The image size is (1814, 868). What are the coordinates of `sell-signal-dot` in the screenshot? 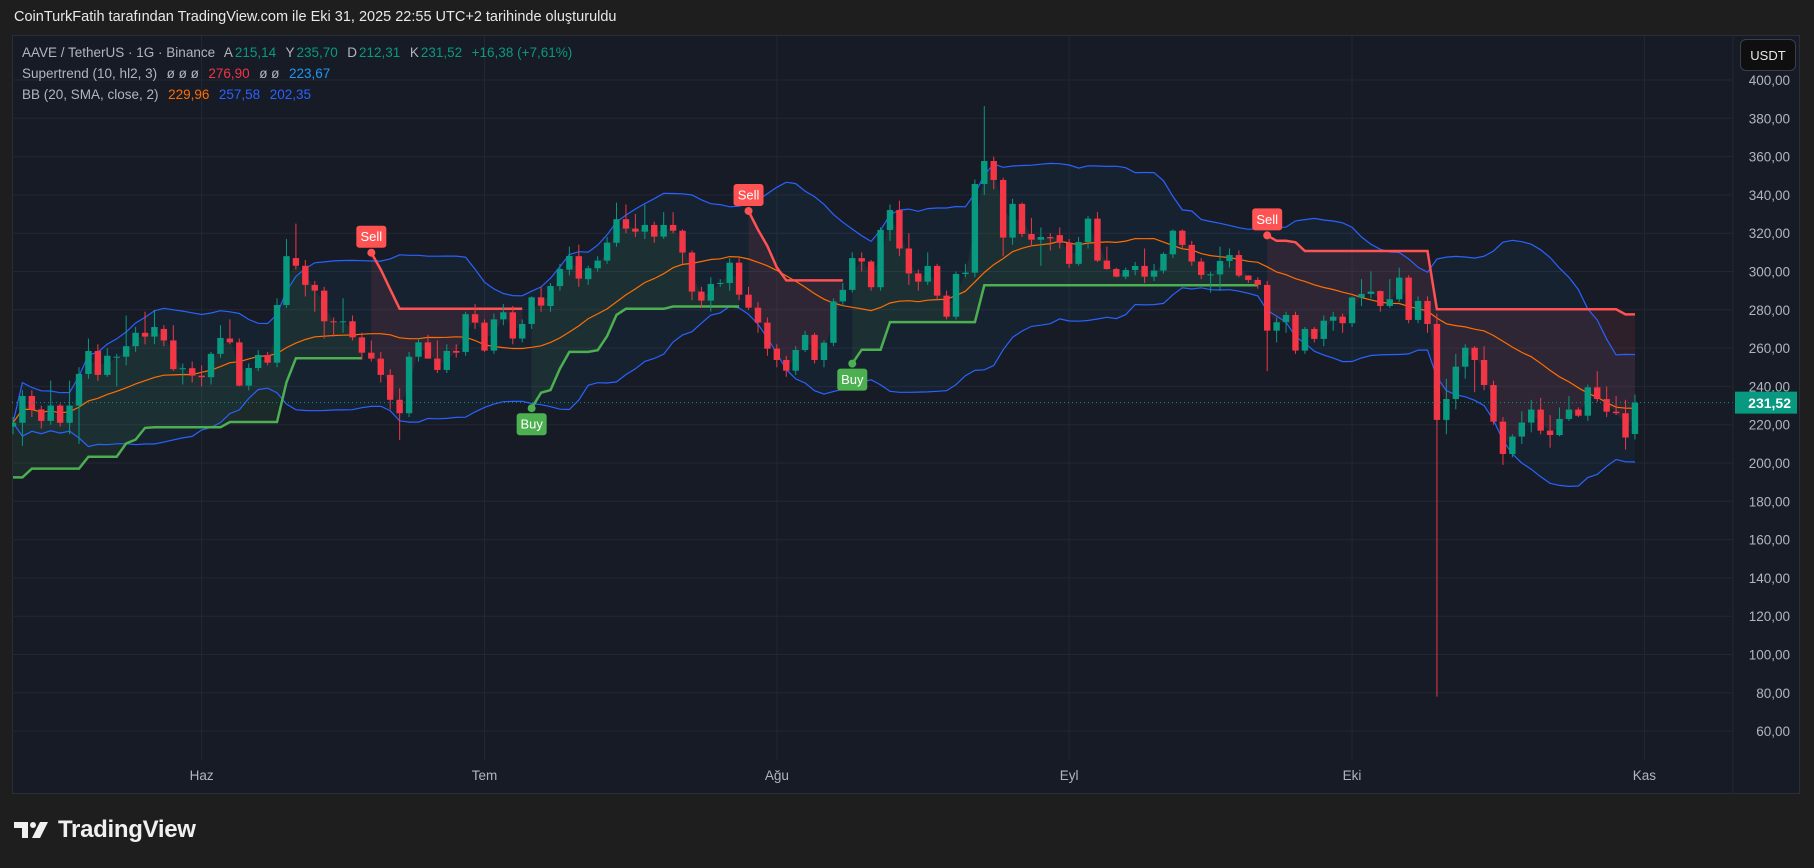 It's located at (1267, 235).